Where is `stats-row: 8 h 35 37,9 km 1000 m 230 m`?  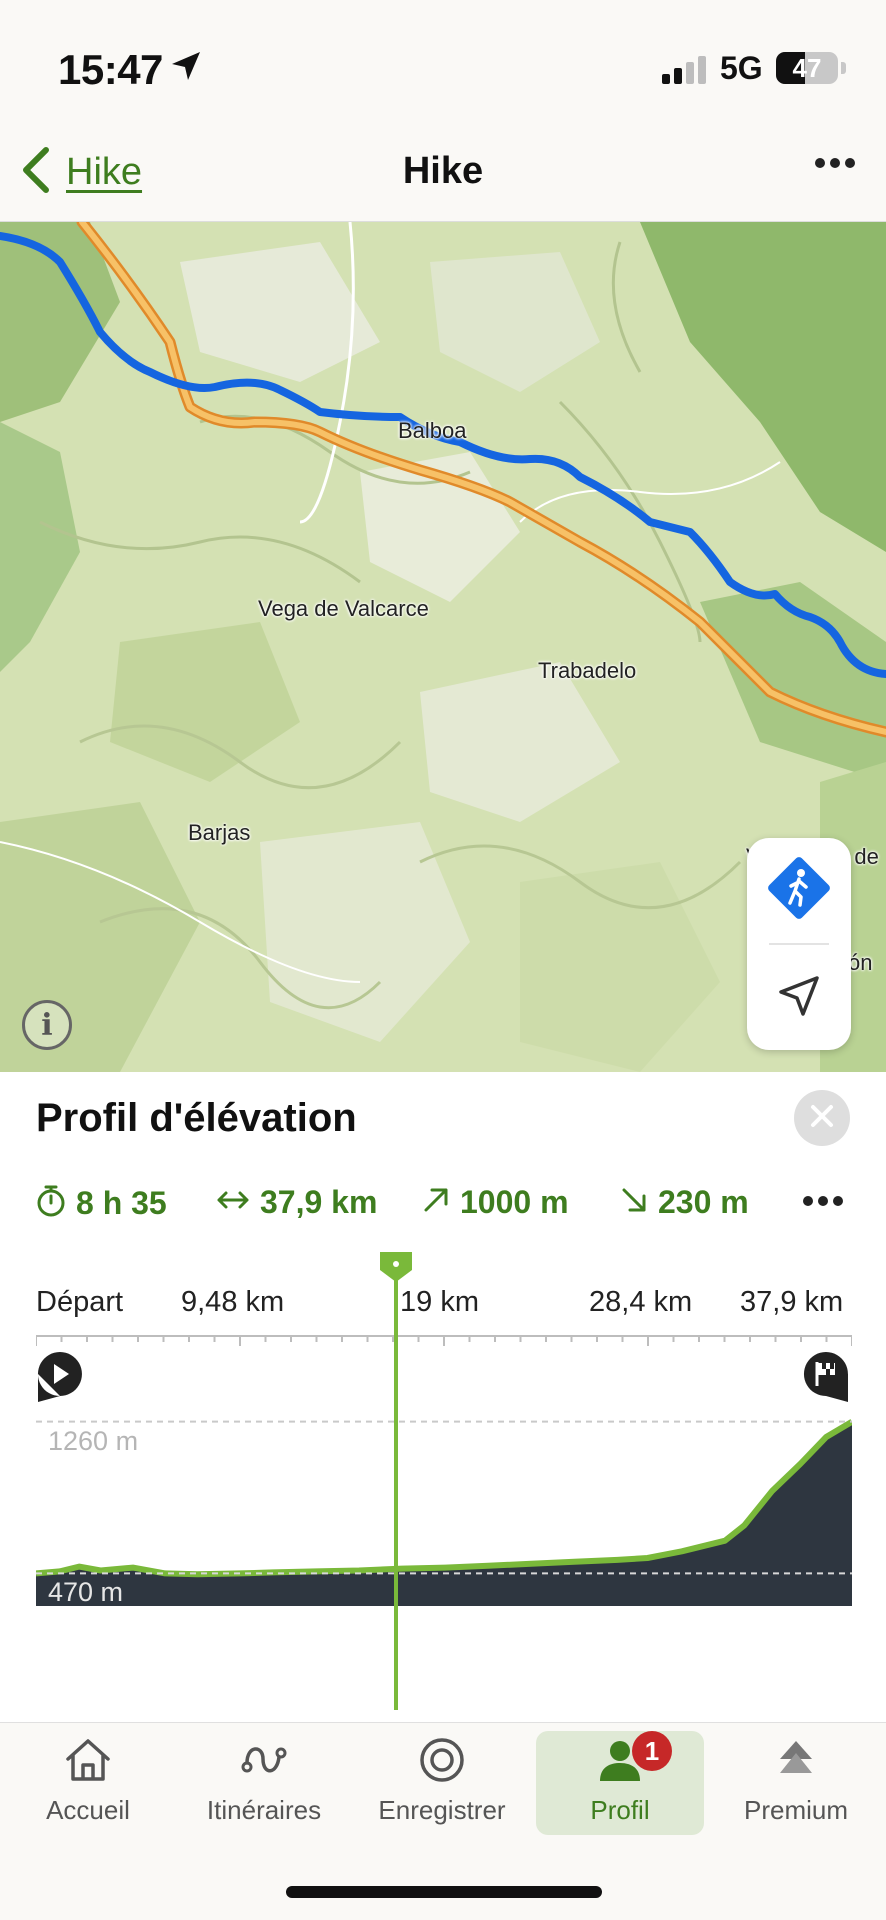
stats-row: 8 h 35 37,9 km 1000 m 230 m is located at coordinates (446, 1209).